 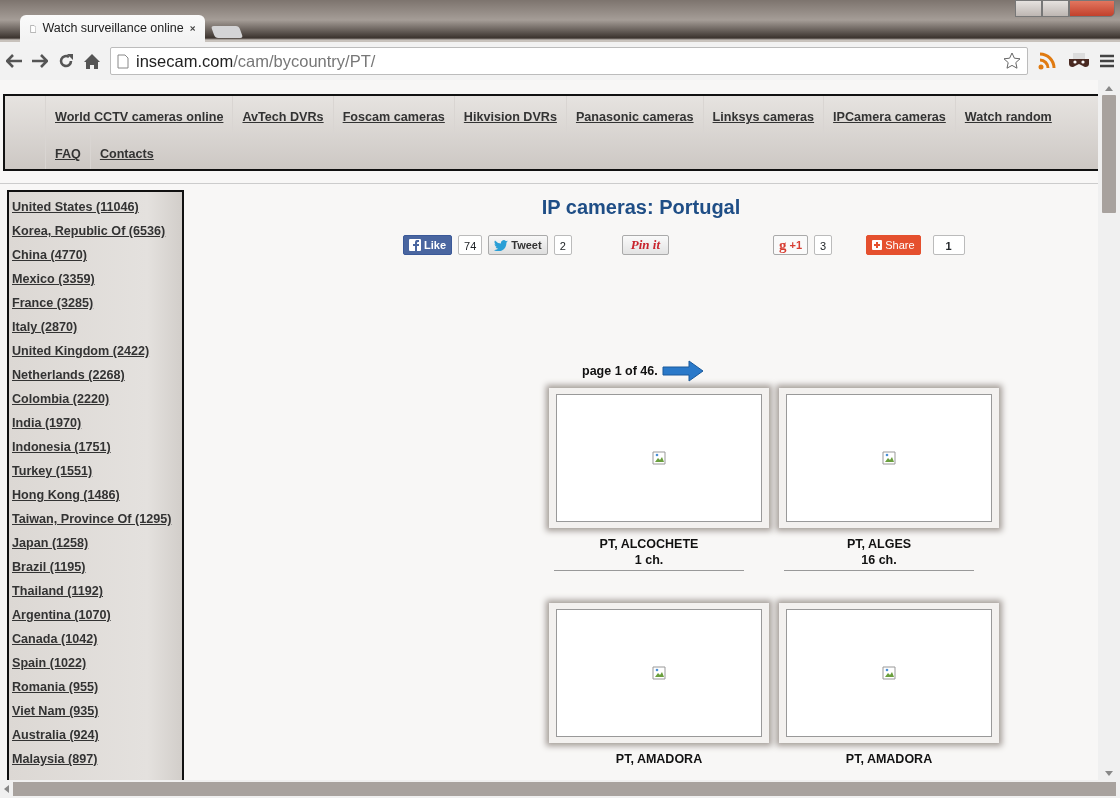 What do you see at coordinates (95, 450) in the screenshot?
I see `country-link: Indonesia (1751)` at bounding box center [95, 450].